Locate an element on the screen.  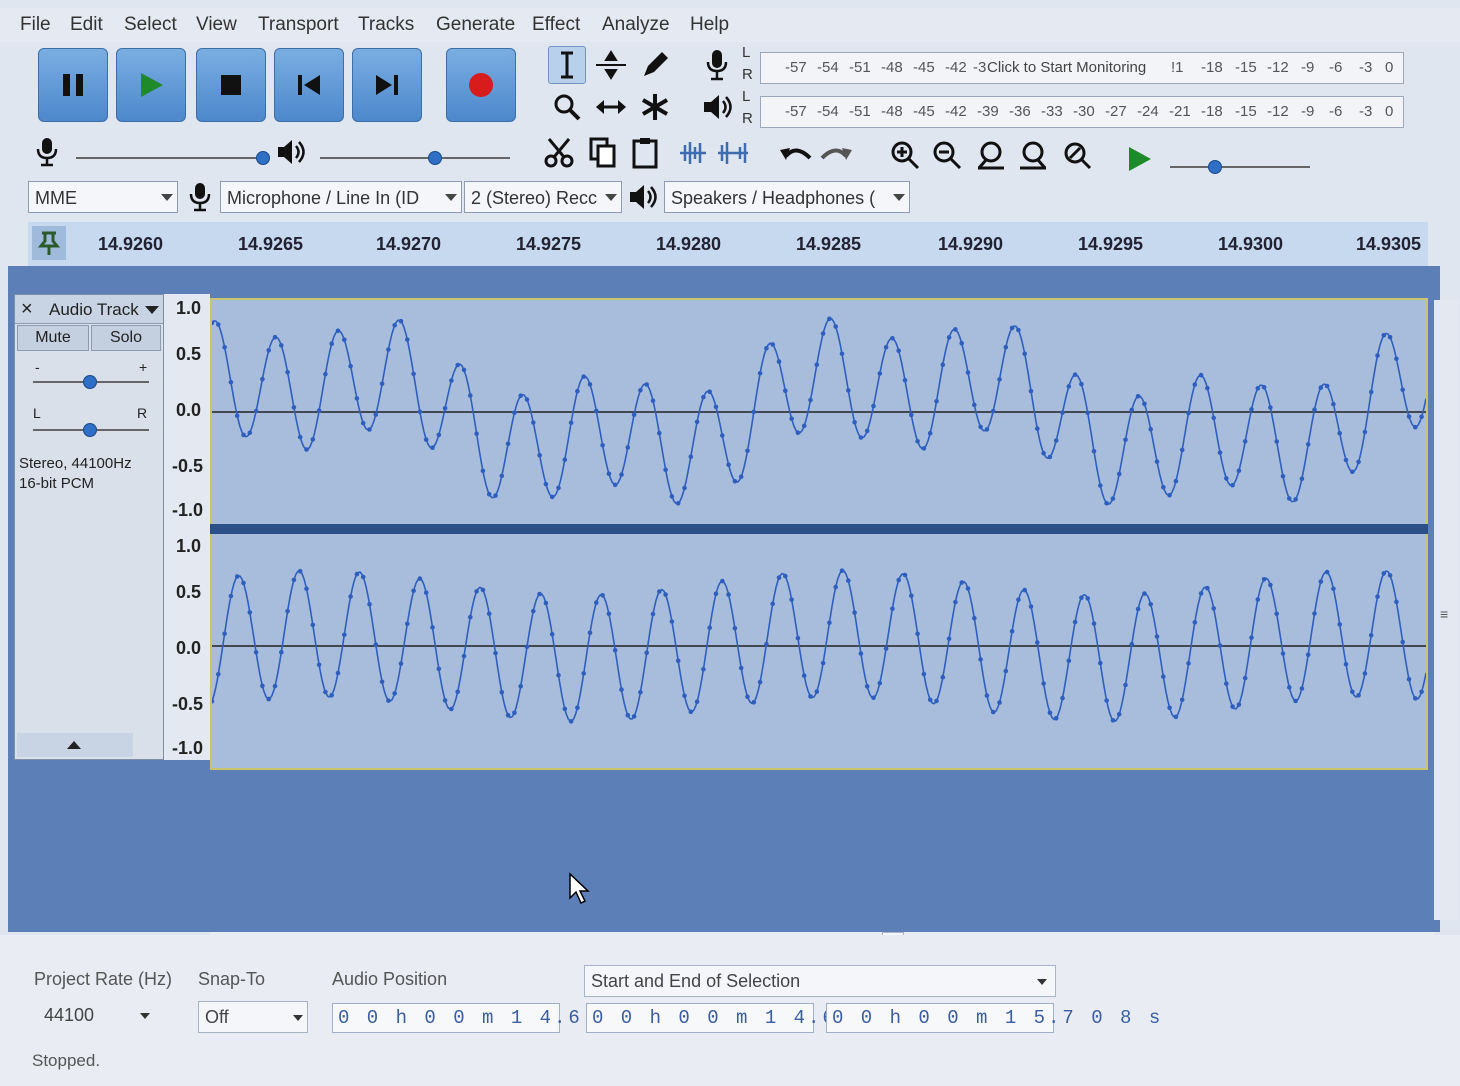
play-button is located at coordinates (151, 85).